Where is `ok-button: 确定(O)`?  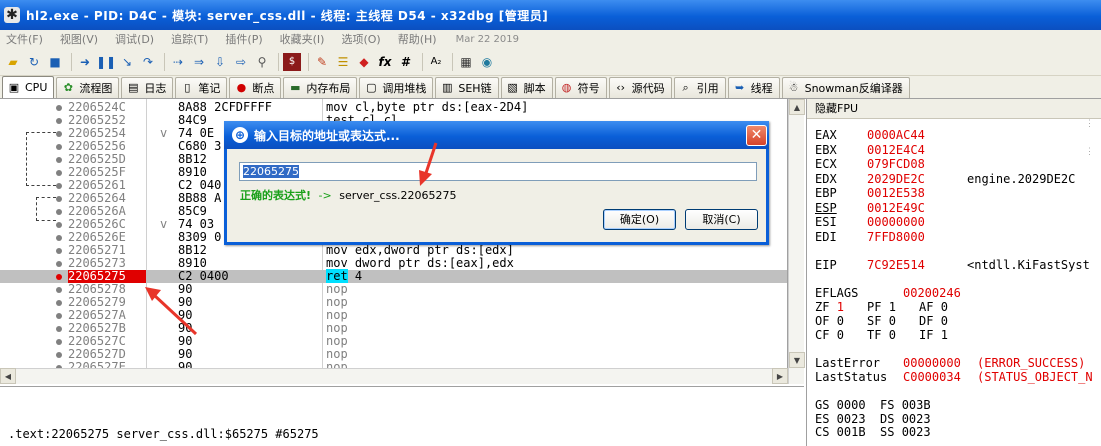 ok-button: 确定(O) is located at coordinates (639, 219).